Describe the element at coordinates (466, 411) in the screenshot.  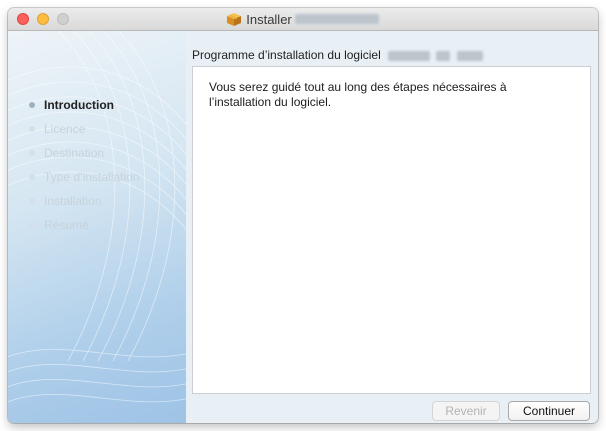
I see `back-button: Revenir` at that location.